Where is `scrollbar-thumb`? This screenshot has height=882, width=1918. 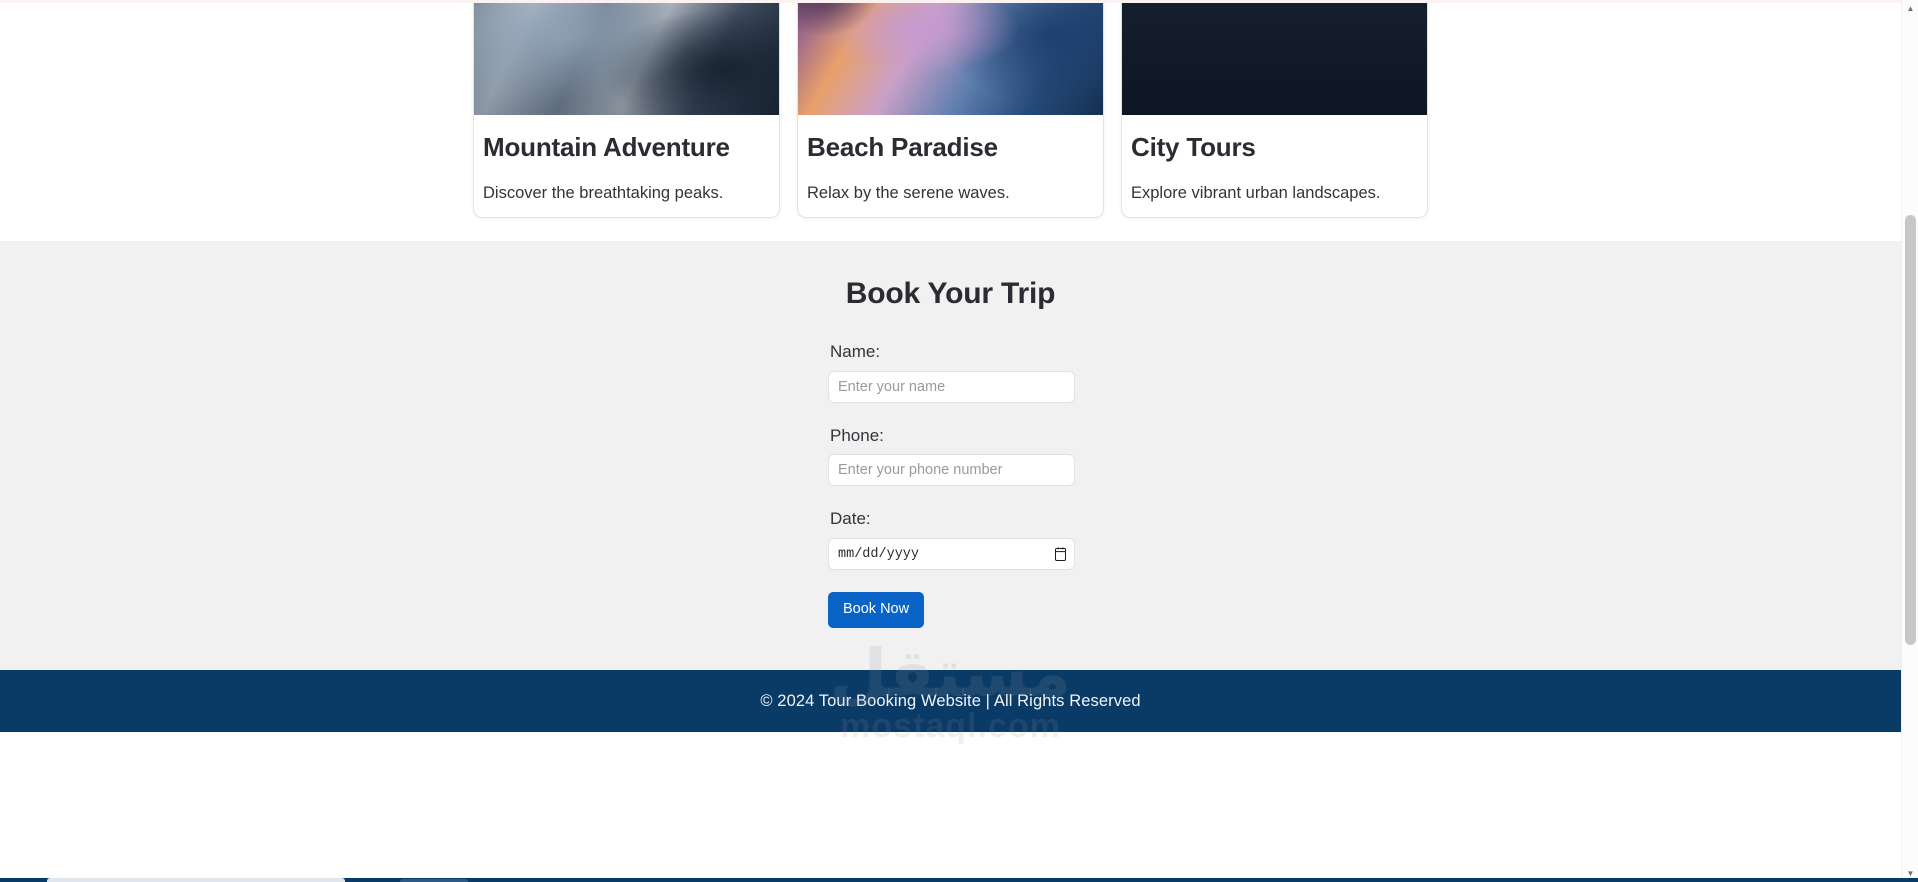 scrollbar-thumb is located at coordinates (1910, 430).